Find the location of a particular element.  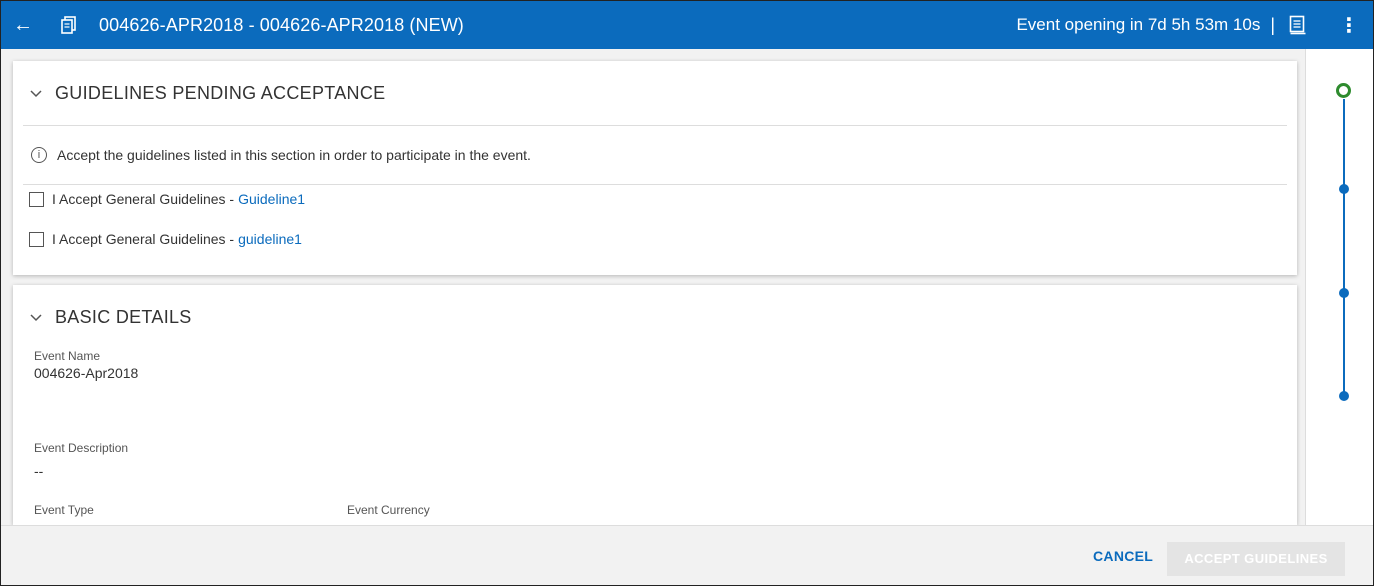

event-name-value: 004626-Apr2018 is located at coordinates (86, 373).